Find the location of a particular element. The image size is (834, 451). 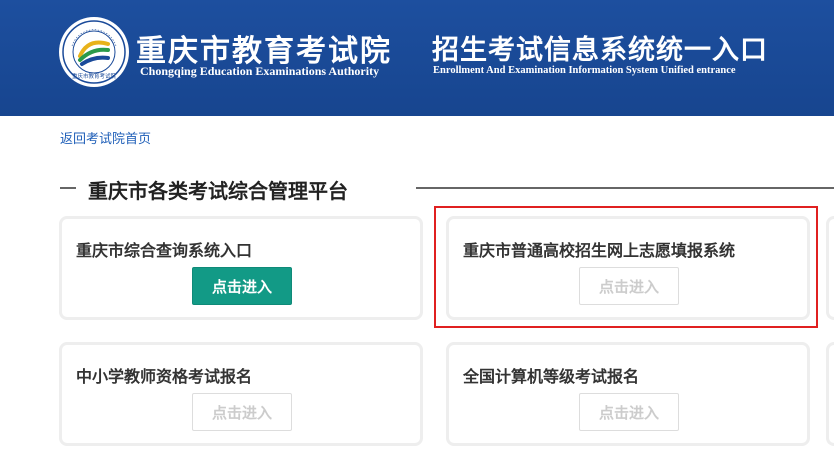

card-query-system: 重庆市综合查询系统入口 点击进入 is located at coordinates (241, 268).